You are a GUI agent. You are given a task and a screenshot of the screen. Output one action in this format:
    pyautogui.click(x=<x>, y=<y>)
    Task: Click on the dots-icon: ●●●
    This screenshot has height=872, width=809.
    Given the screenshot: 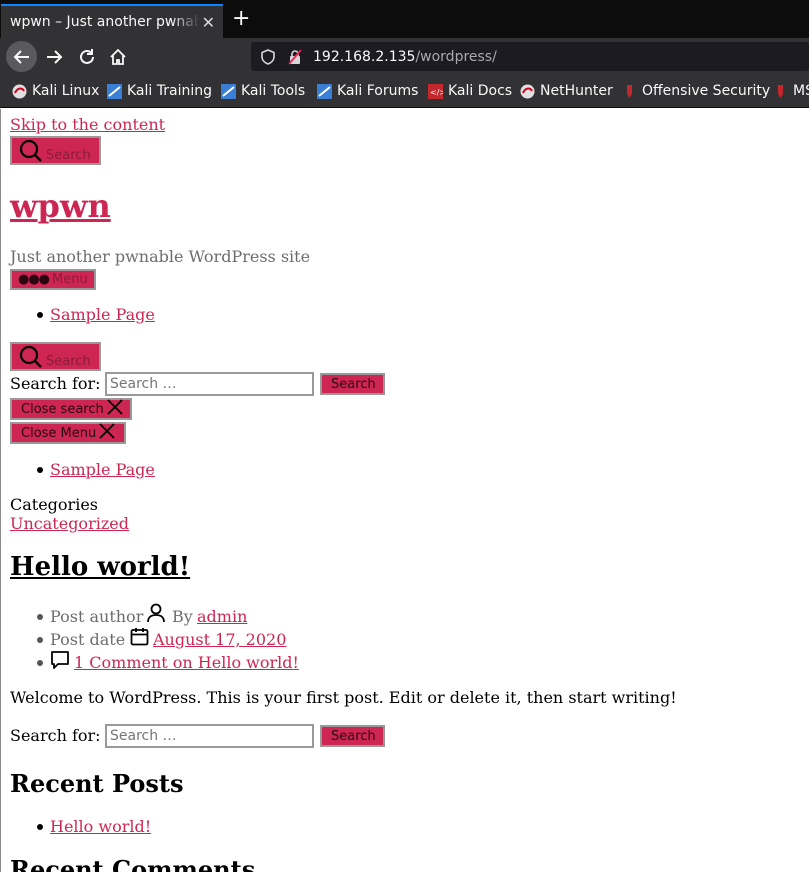 What is the action you would take?
    pyautogui.click(x=34, y=279)
    